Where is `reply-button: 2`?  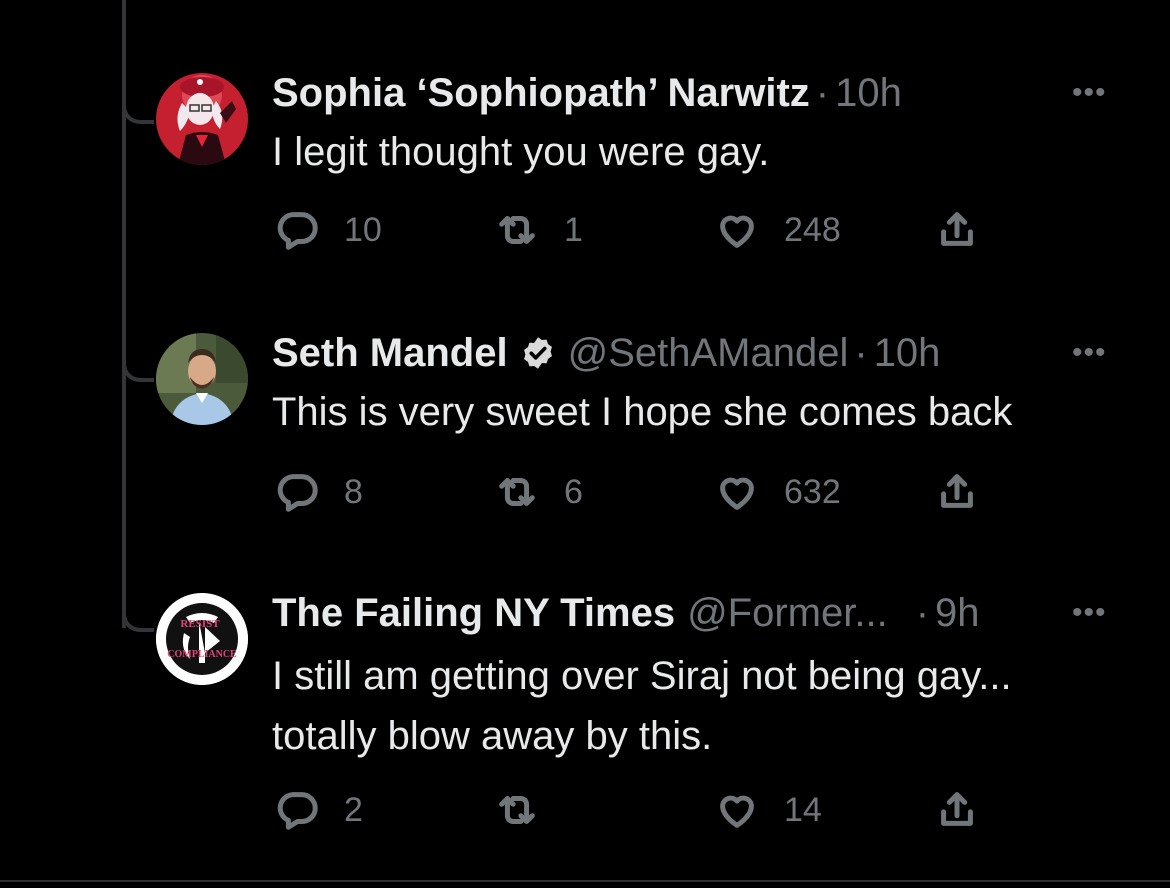 reply-button: 2 is located at coordinates (318, 810).